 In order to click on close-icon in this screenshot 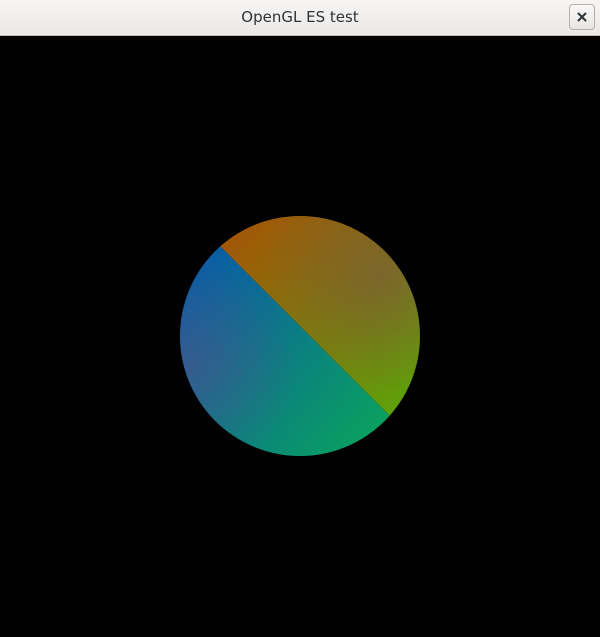, I will do `click(582, 17)`.